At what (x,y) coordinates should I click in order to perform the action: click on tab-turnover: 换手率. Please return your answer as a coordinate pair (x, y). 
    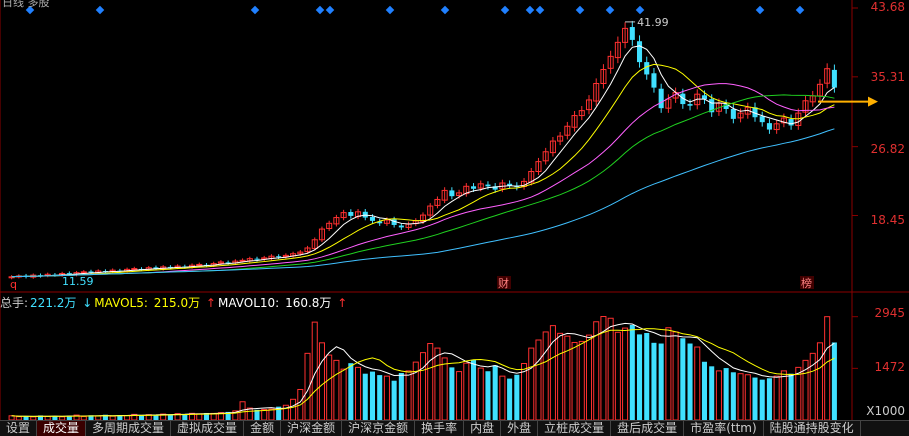
    Looking at the image, I should click on (440, 428).